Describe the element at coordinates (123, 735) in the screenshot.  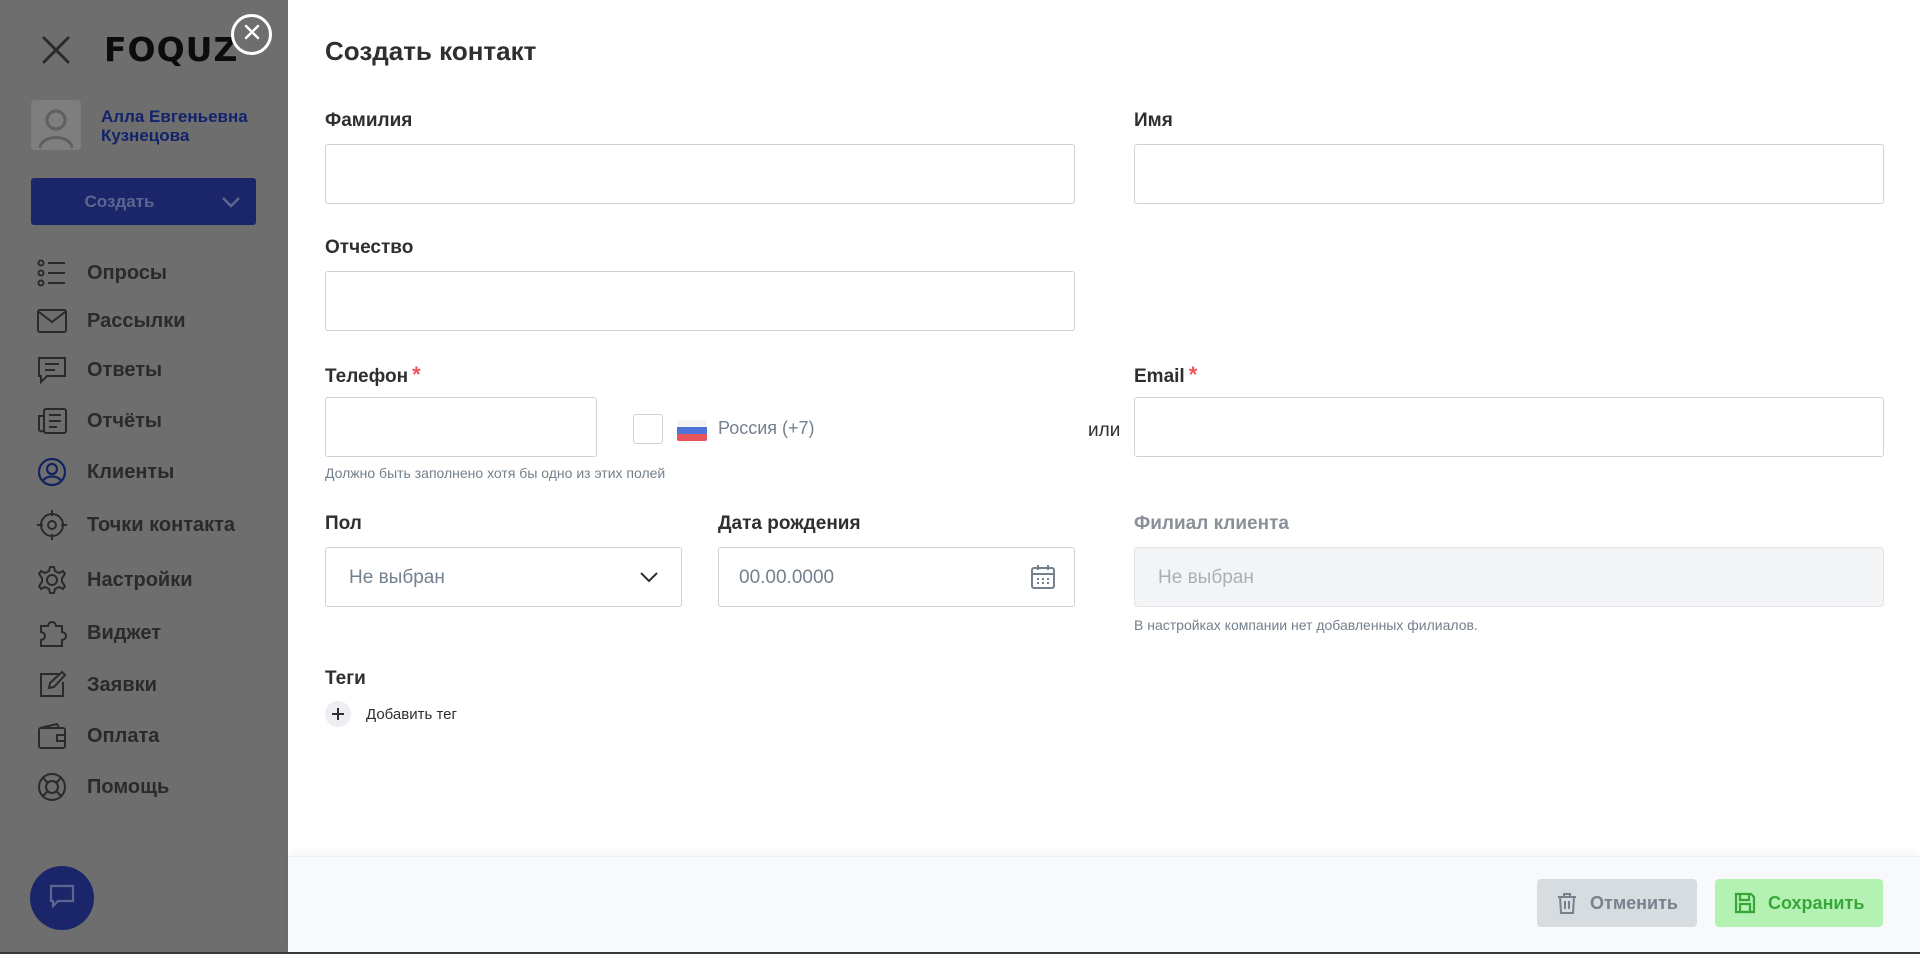
I see `sidebar-item-label: Оплата` at that location.